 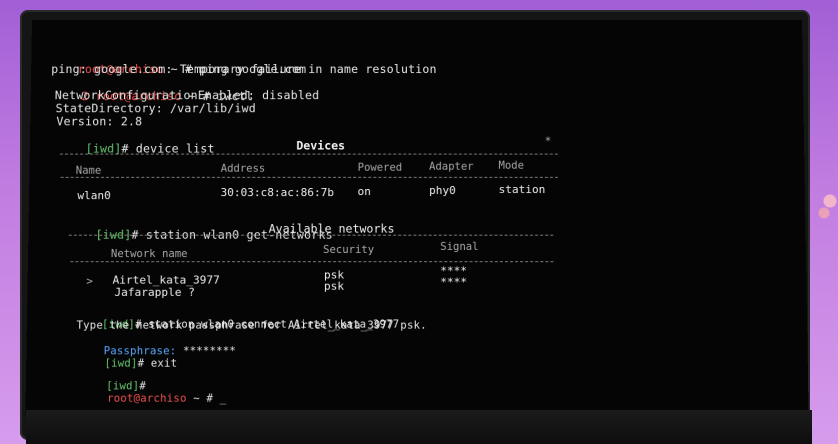 What do you see at coordinates (511, 165) in the screenshot?
I see `devices-header-mode: Mode` at bounding box center [511, 165].